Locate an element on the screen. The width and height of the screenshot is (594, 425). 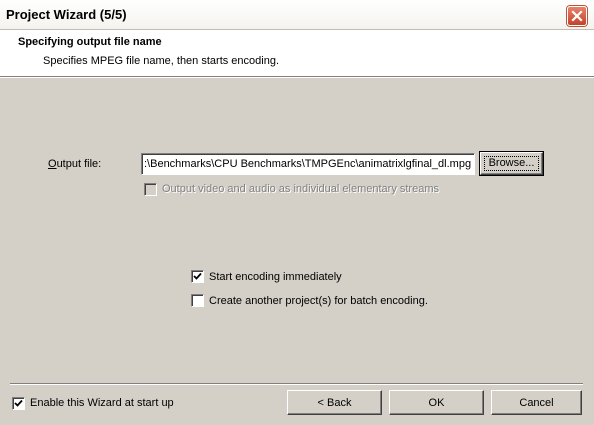
back-button-label: < Back is located at coordinates (334, 403).